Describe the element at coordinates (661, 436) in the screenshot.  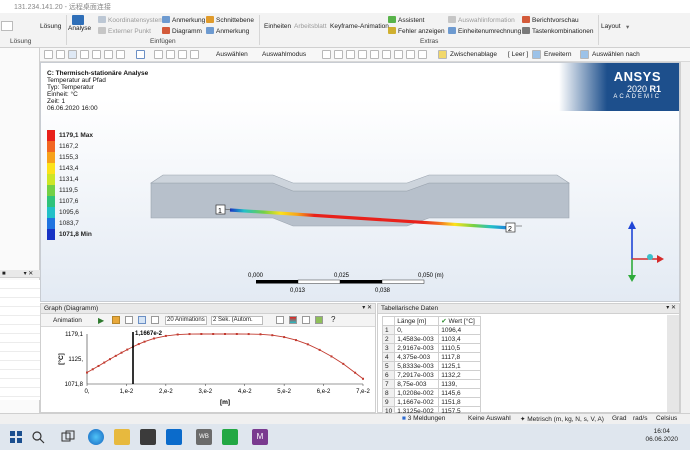
I see `clock: 16:04 06.06.2020` at that location.